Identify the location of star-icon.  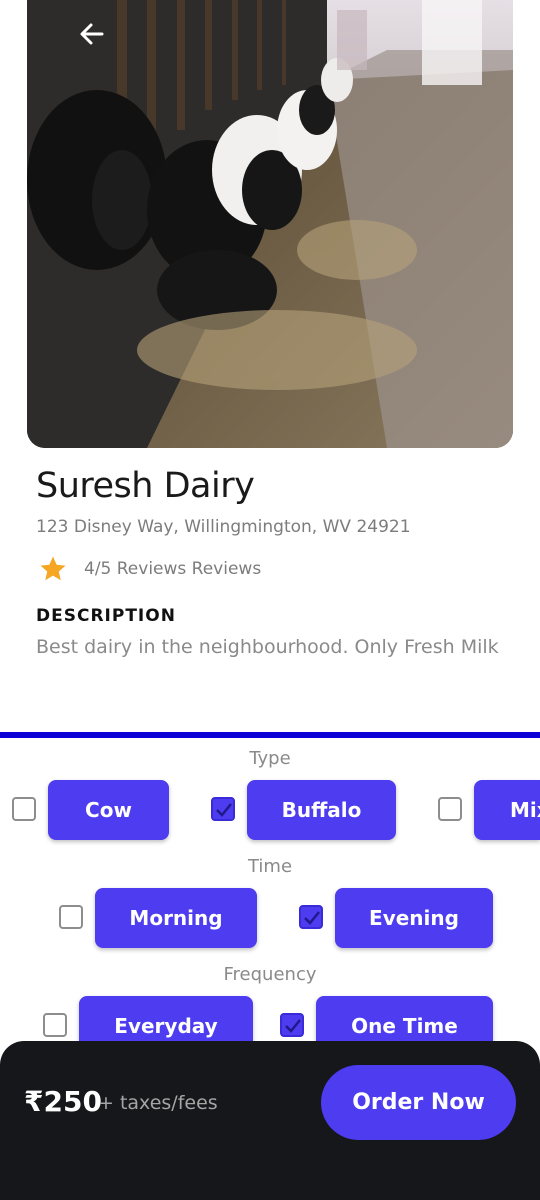
(53, 568).